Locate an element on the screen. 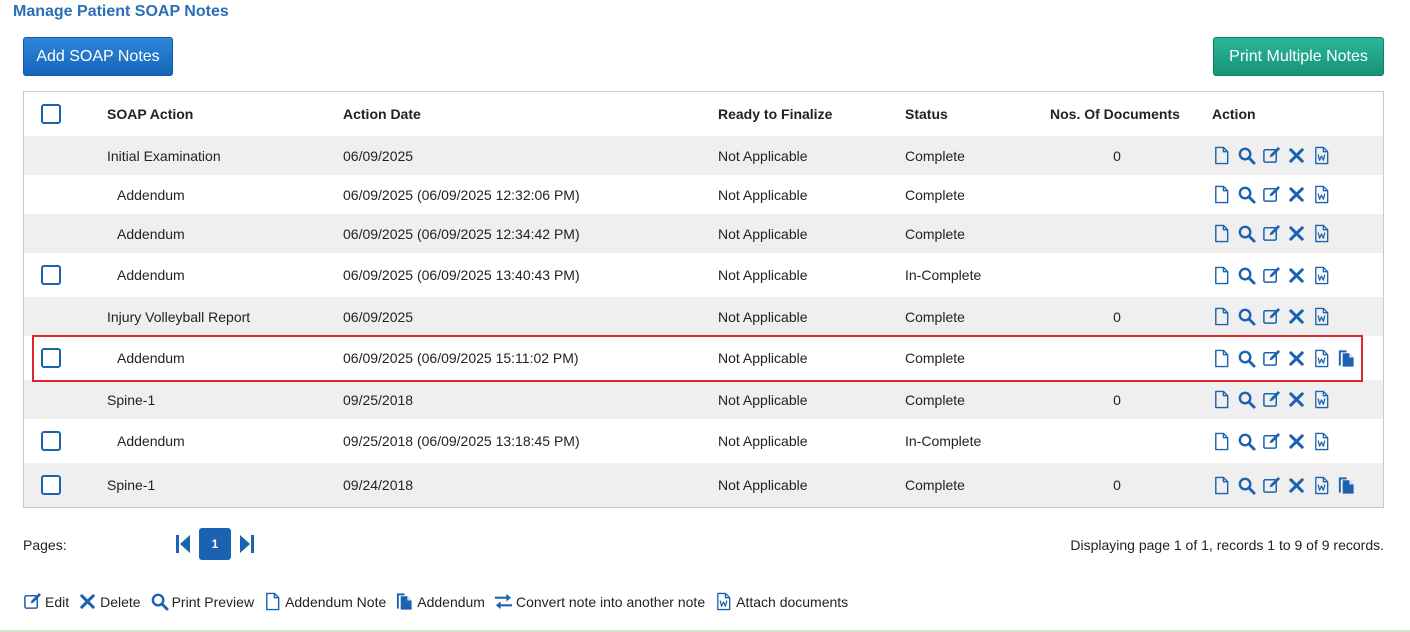 The image size is (1410, 632). select-all-checkbox is located at coordinates (51, 114).